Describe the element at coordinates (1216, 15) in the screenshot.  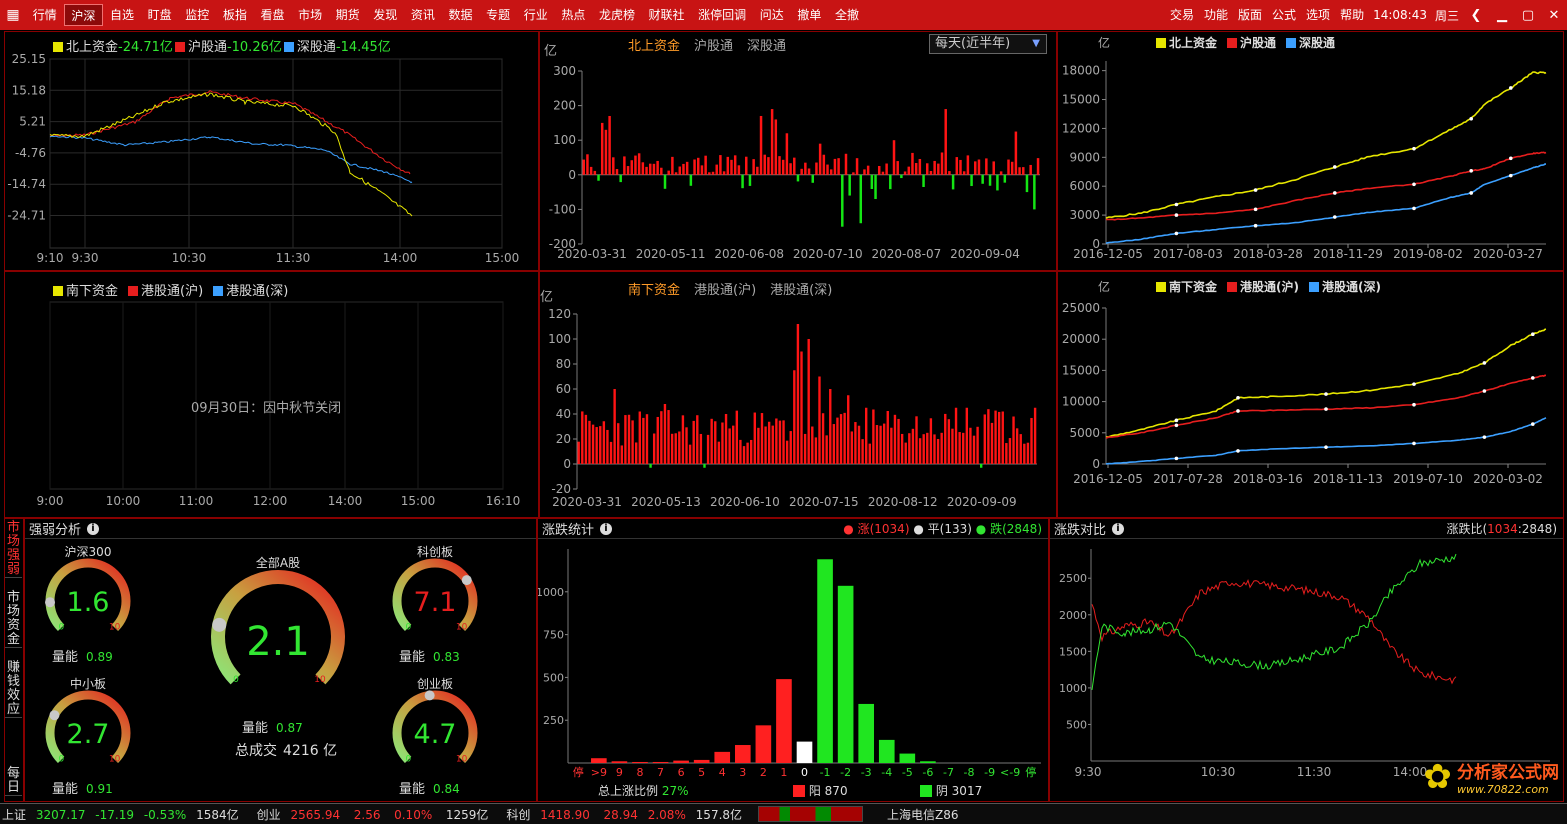
I see `right-menu-item: 功能` at that location.